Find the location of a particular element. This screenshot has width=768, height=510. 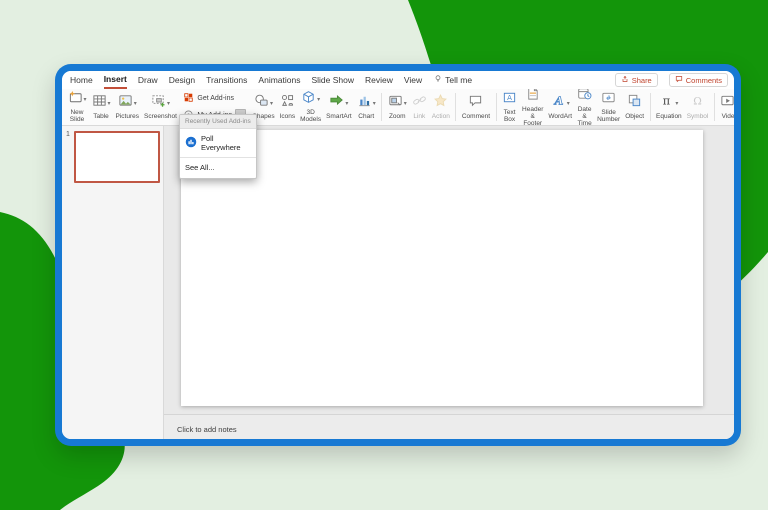

slide-number-button: # Slide Number is located at coordinates (609, 107).